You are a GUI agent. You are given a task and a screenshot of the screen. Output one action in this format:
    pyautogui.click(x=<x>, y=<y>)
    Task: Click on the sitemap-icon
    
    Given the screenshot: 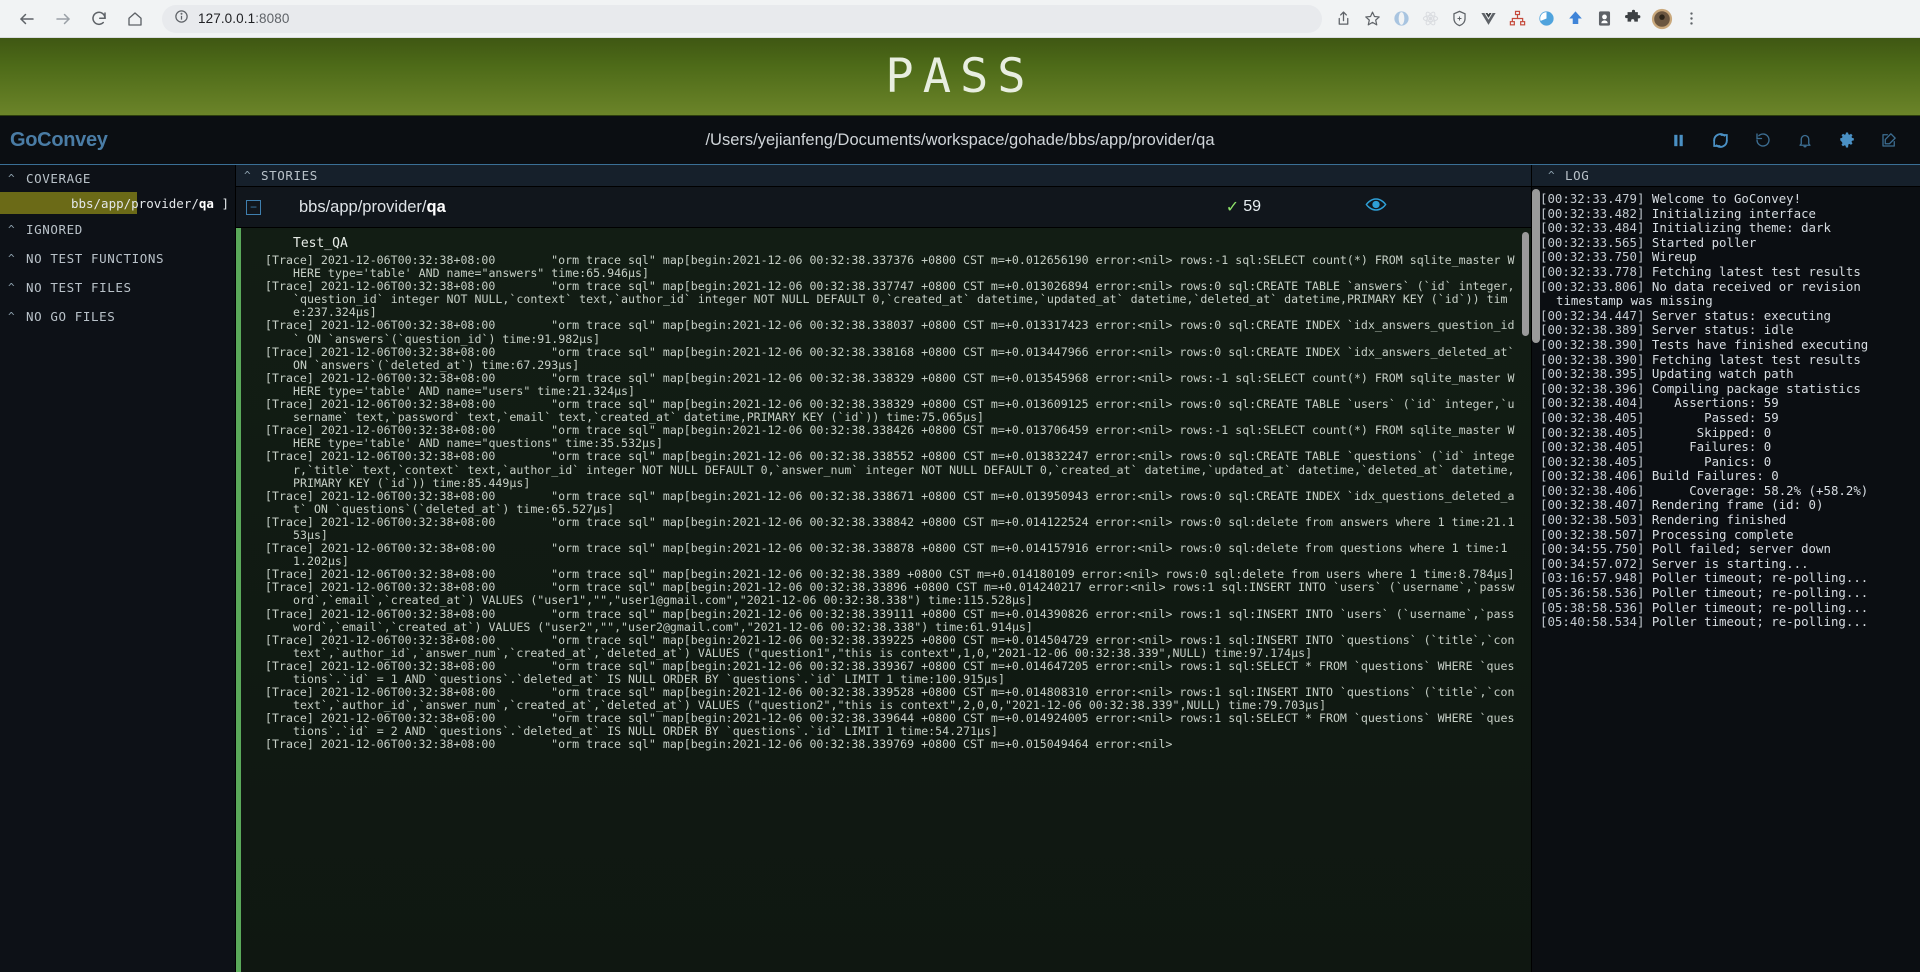 What is the action you would take?
    pyautogui.click(x=1517, y=19)
    